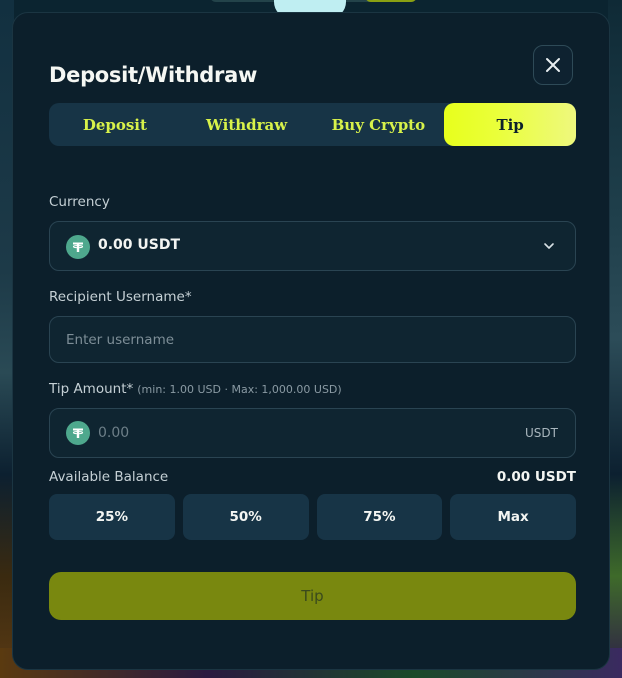  I want to click on tab-tip: Tip, so click(510, 124).